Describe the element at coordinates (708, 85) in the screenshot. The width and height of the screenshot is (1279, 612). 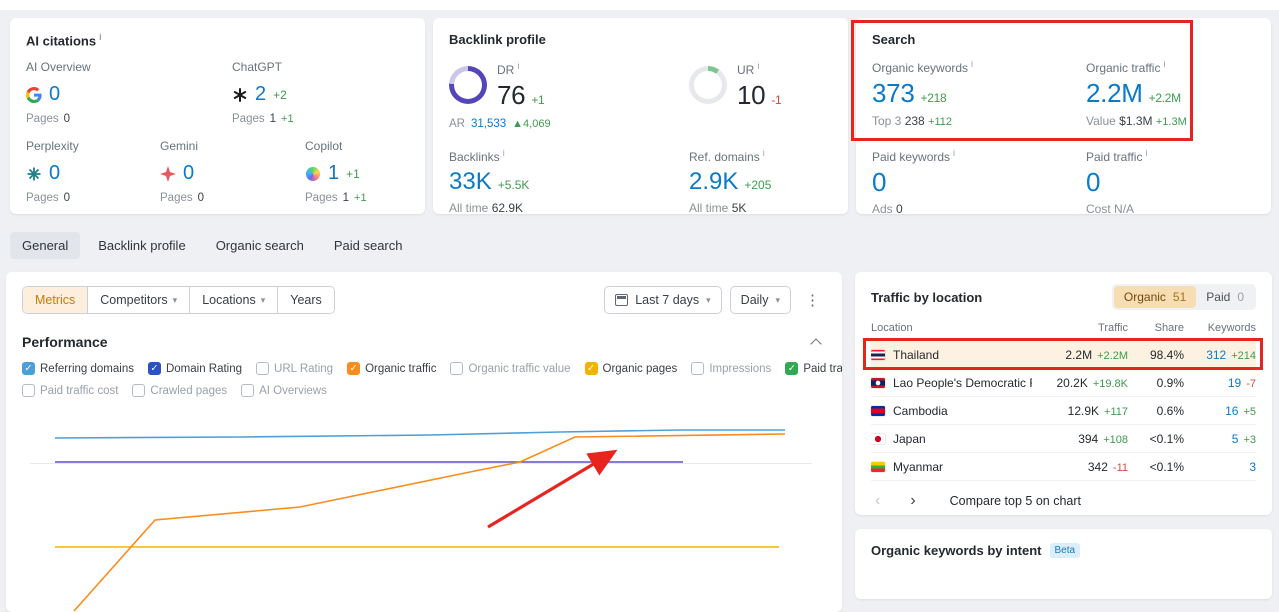
I see `ur-donut-chart` at that location.